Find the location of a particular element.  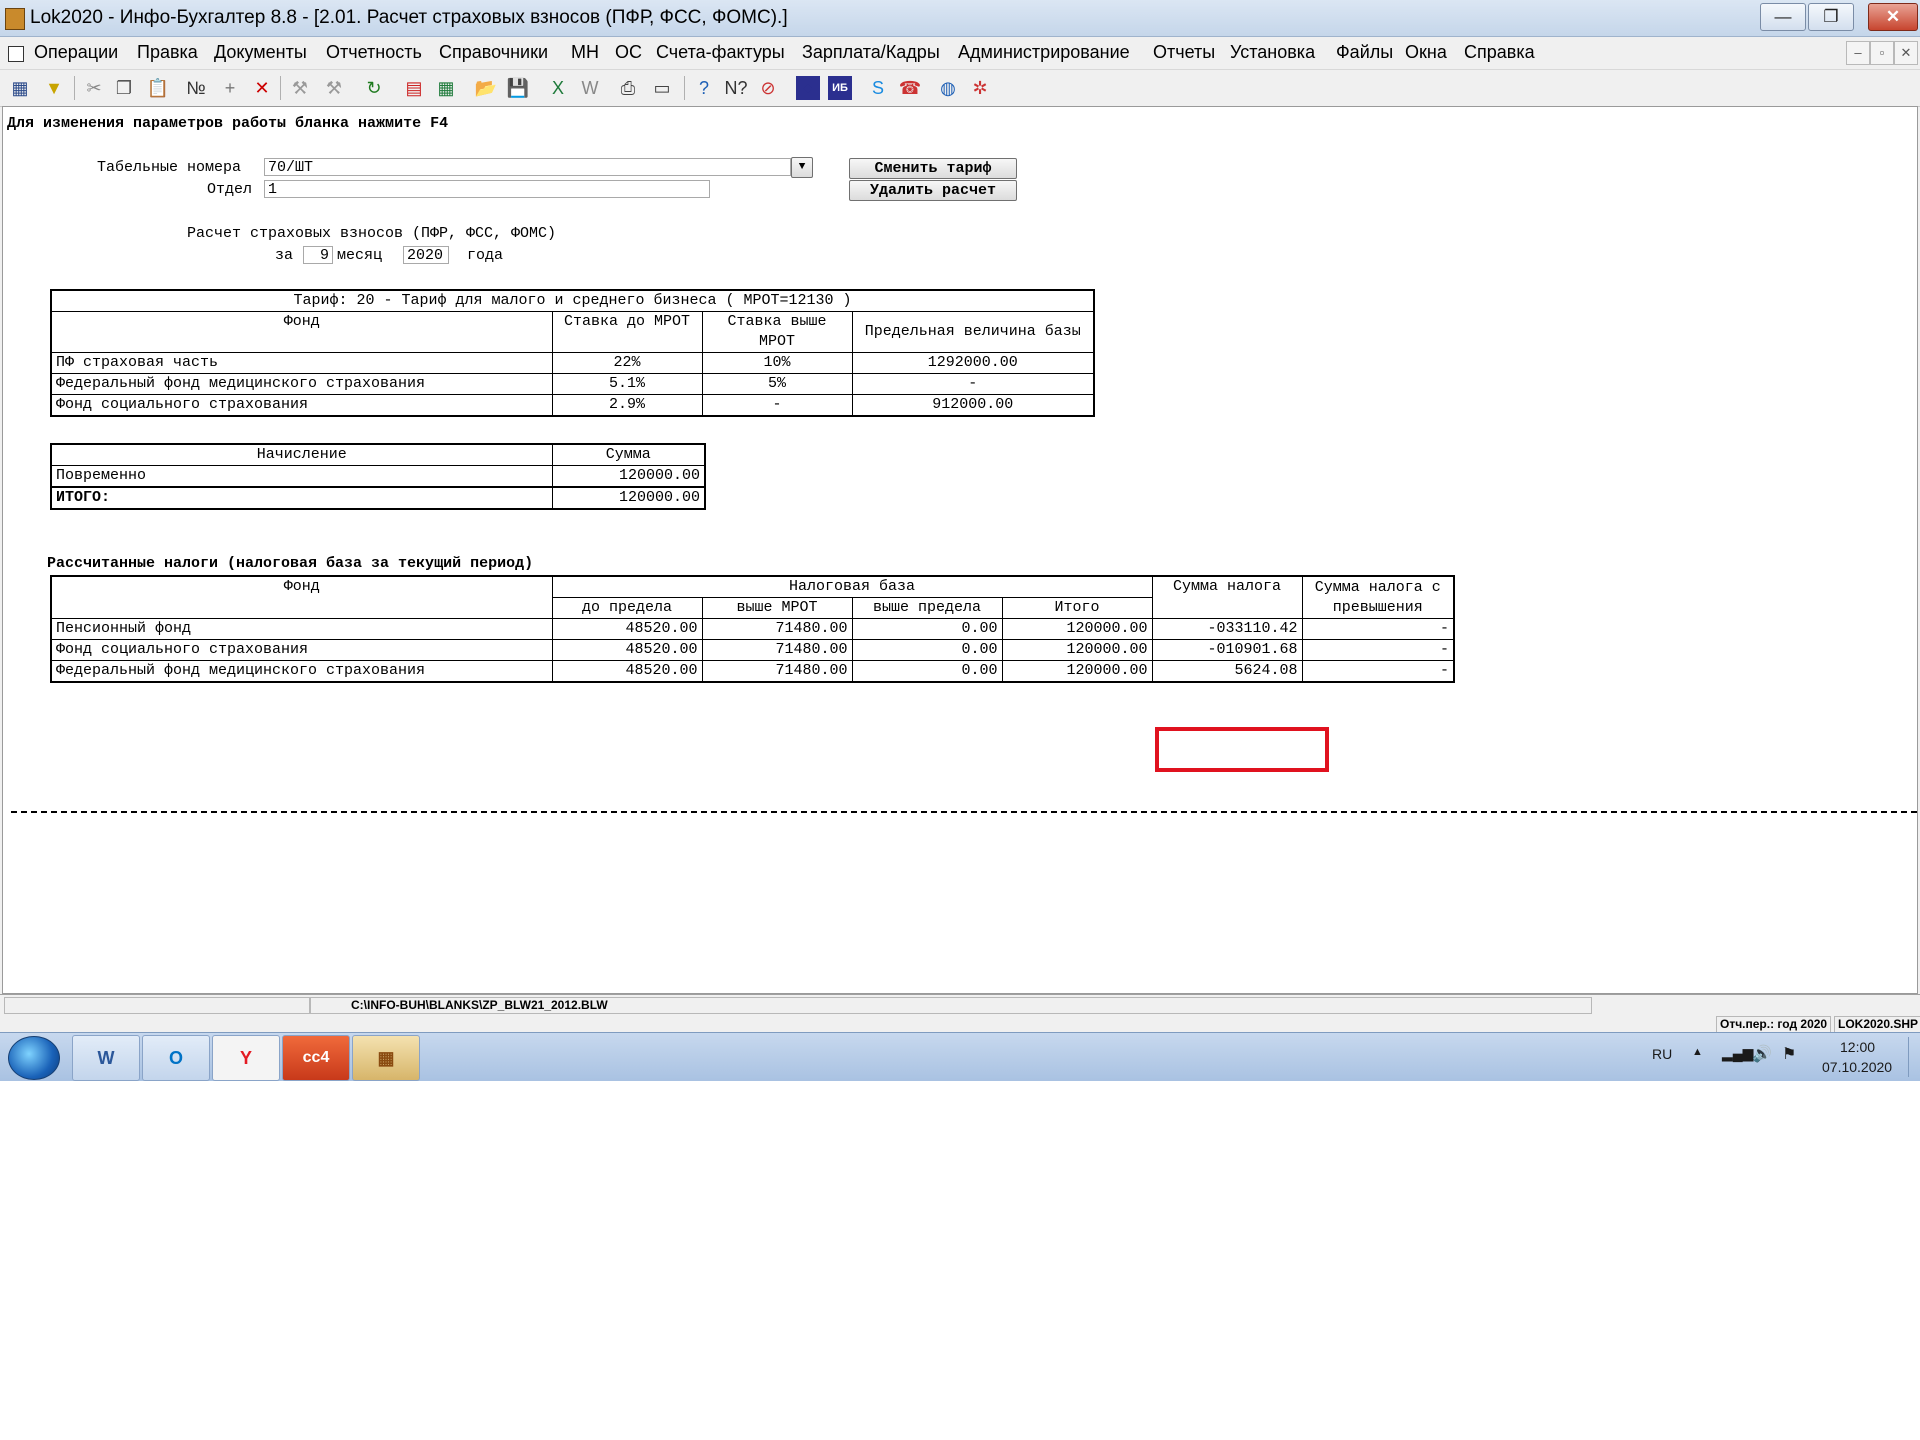

accrual-header-sum: Сумма is located at coordinates (628, 454).